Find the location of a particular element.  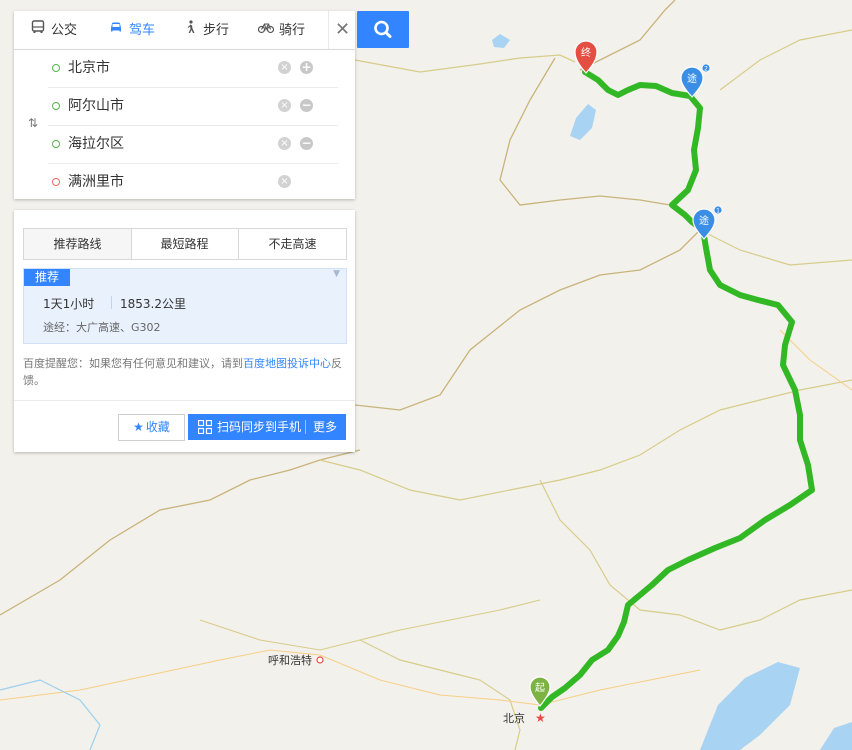

mode-label-car: 驾车 is located at coordinates (142, 30).